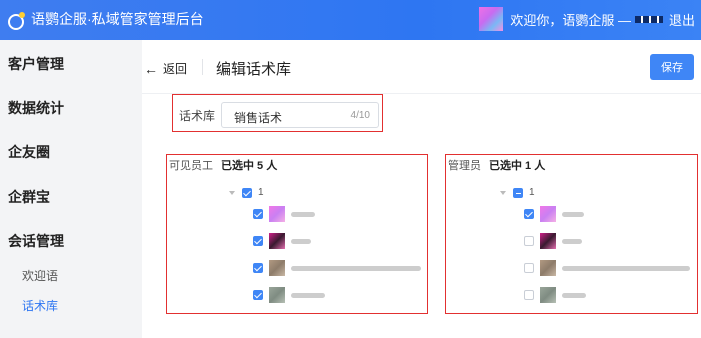 This screenshot has height=338, width=701. I want to click on user-area: 欢迎你，语鹦企服 — 退出, so click(587, 19).